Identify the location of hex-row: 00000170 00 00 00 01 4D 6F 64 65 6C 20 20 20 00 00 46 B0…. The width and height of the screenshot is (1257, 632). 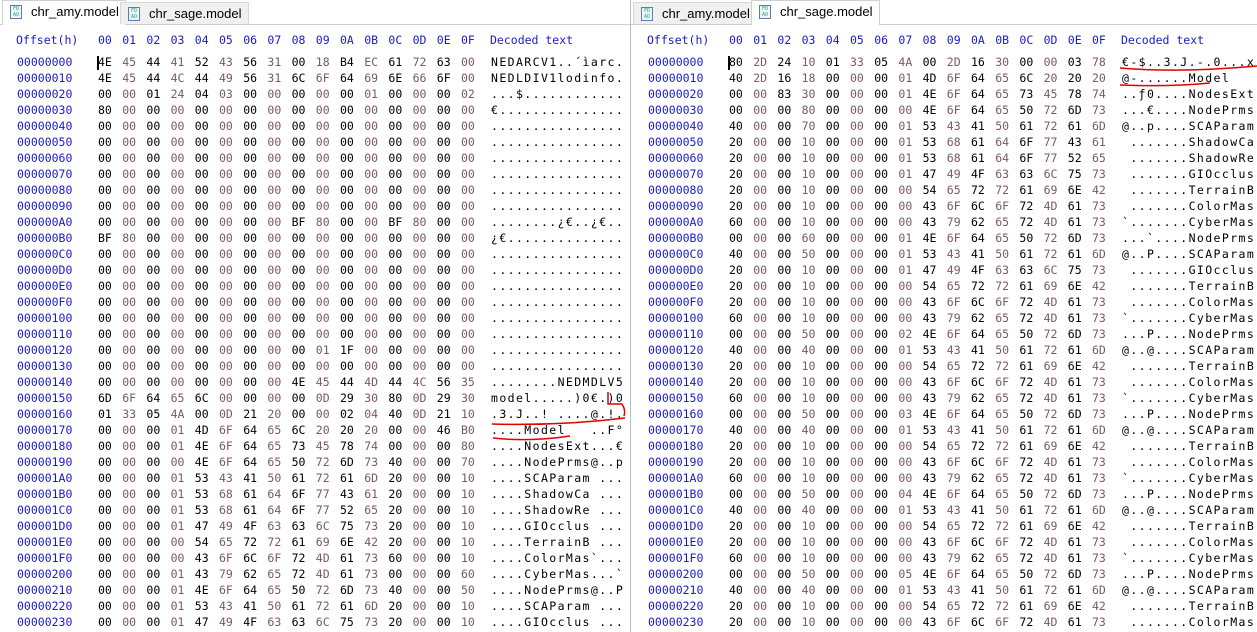
(315, 431).